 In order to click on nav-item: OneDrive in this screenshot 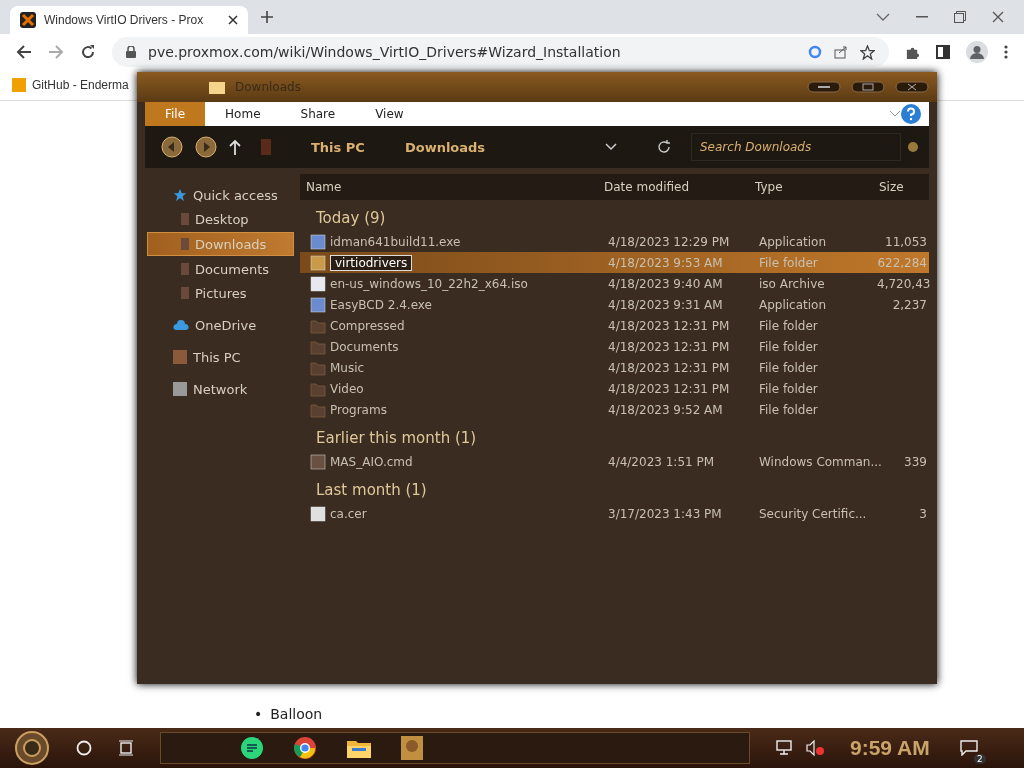, I will do `click(215, 325)`.